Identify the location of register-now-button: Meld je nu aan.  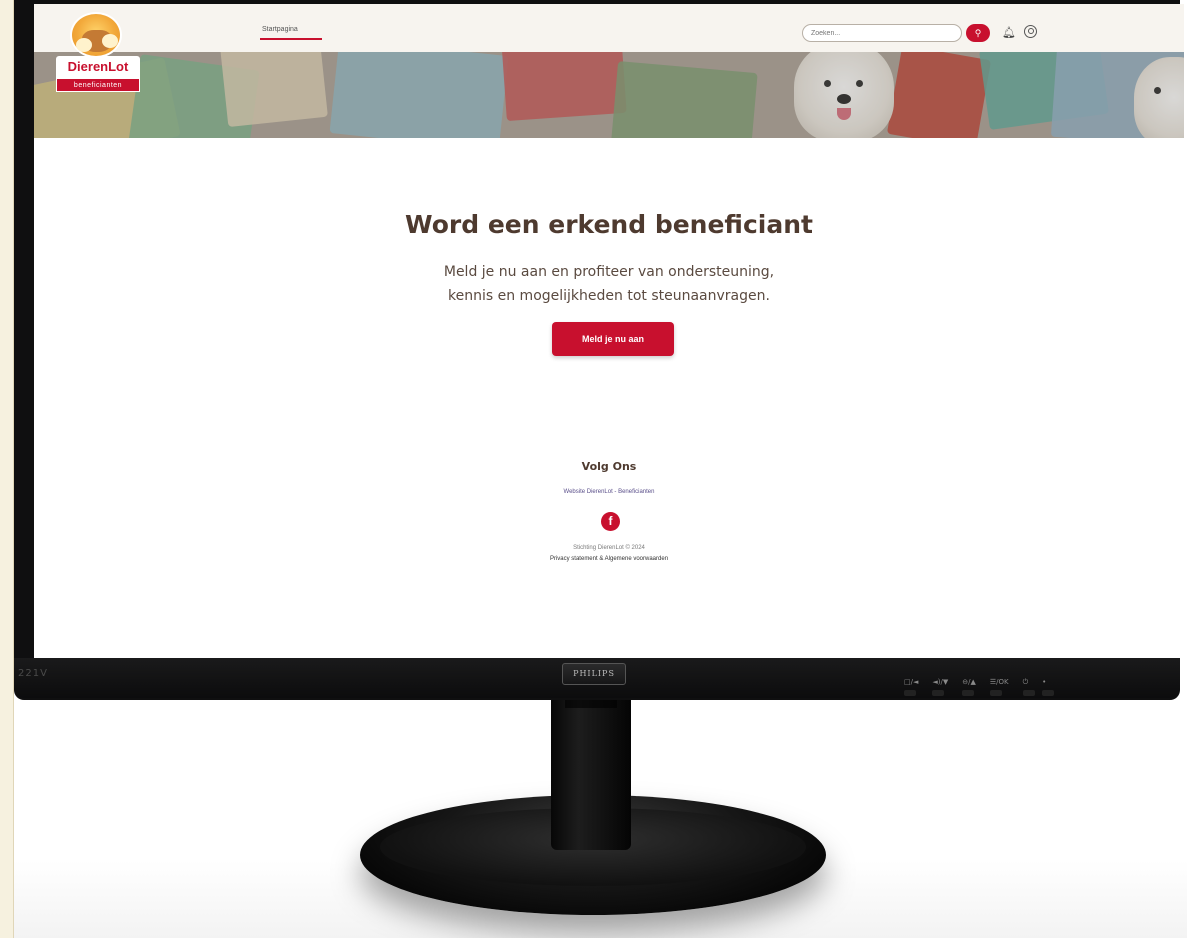
(613, 339).